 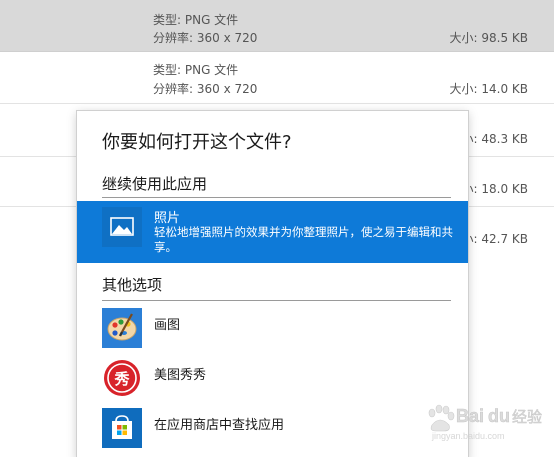 I want to click on photos-app-option: 照片 轻松地增强照片的效果并为你整理照片，使之易于编辑和共享。, so click(x=272, y=232).